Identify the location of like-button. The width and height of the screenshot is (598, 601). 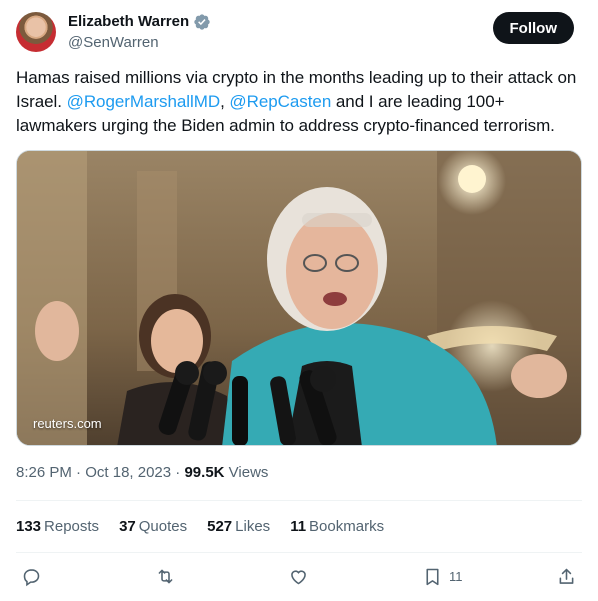
(298, 576).